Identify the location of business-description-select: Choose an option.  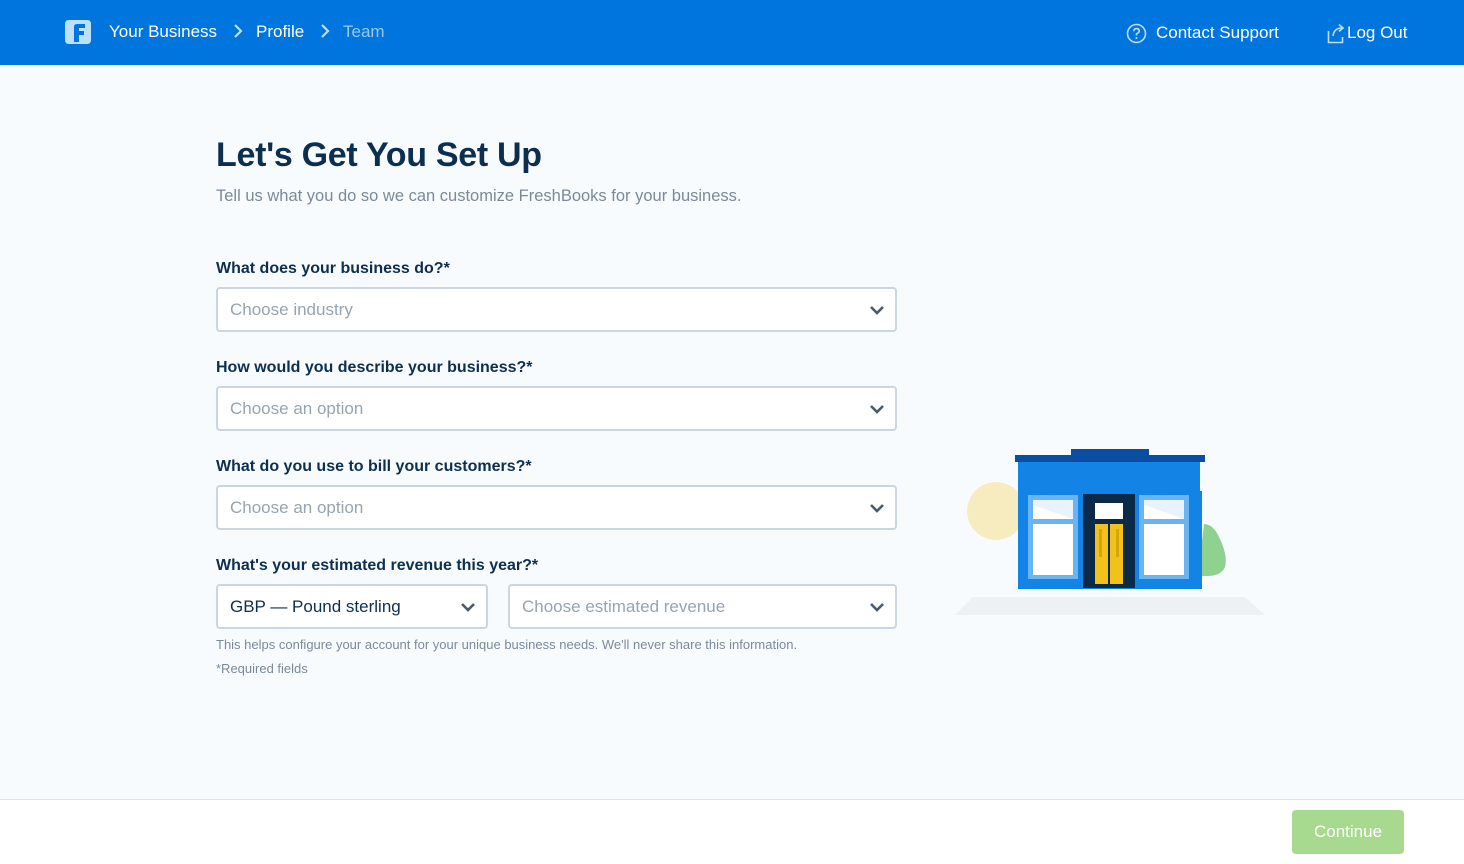
(556, 408).